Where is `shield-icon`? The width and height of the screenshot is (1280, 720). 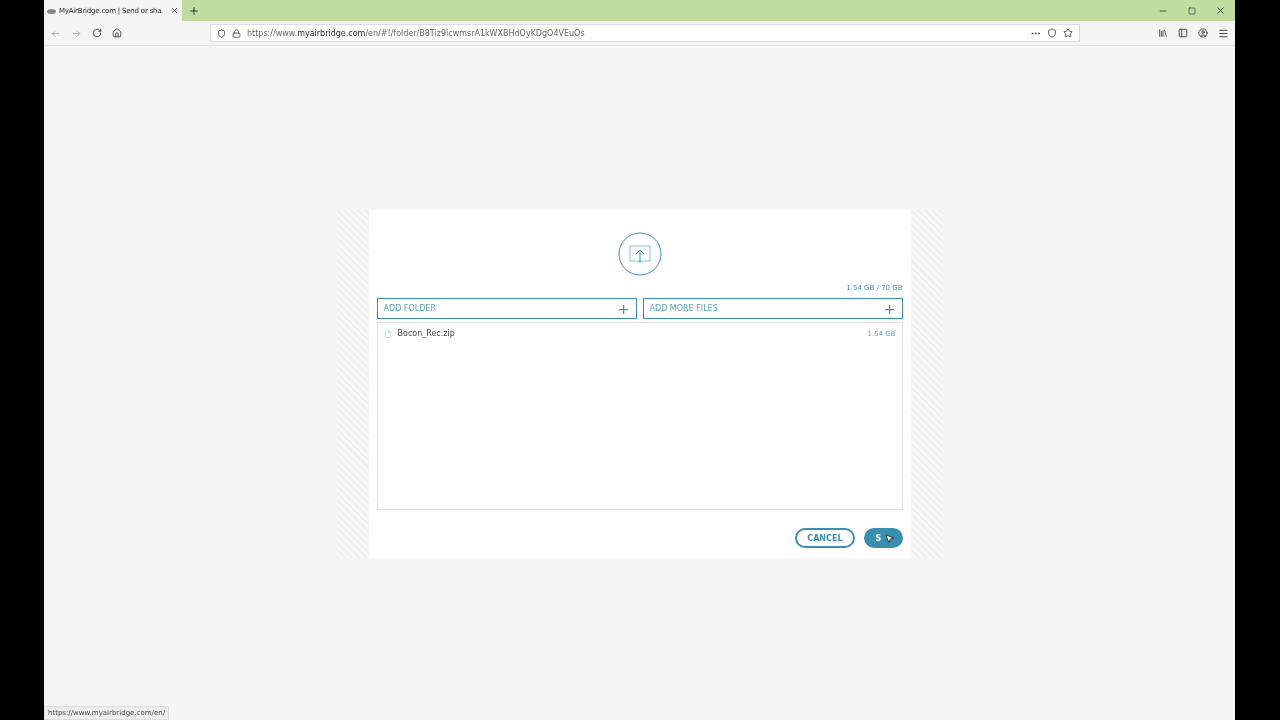 shield-icon is located at coordinates (221, 33).